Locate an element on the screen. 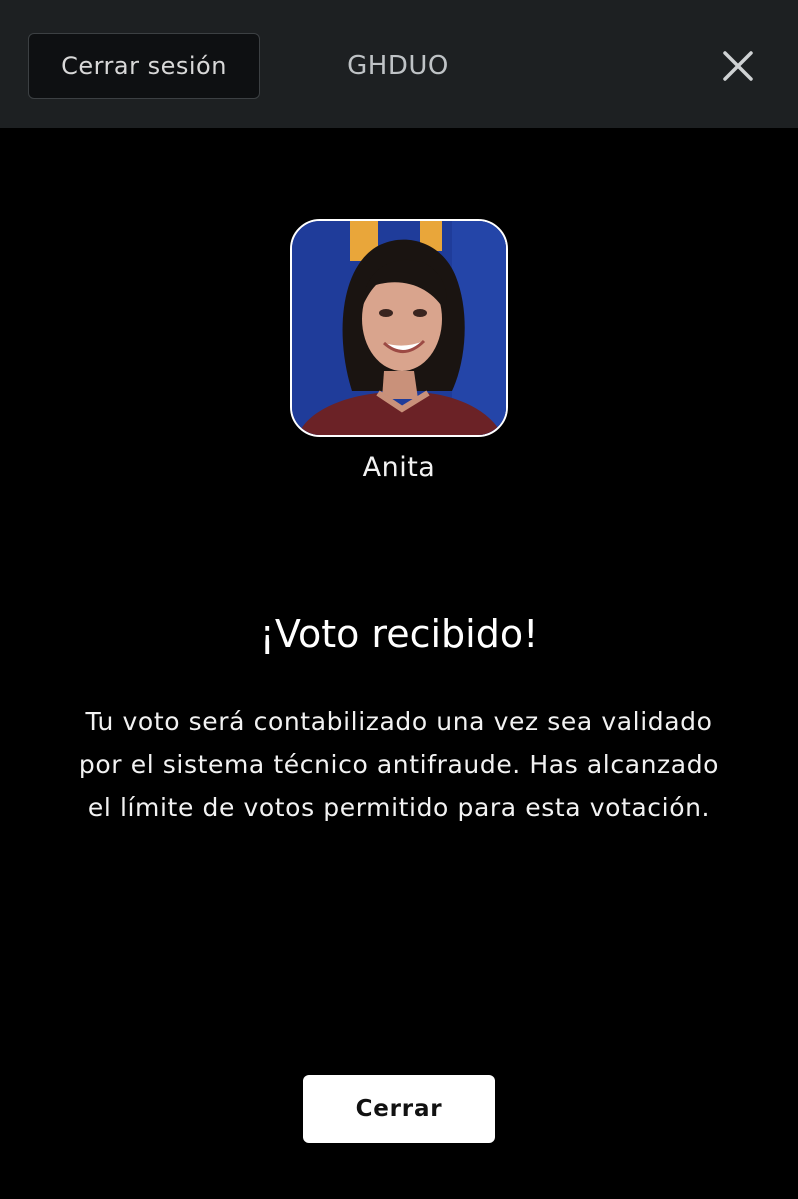 The width and height of the screenshot is (798, 1199). header-title: GHDUO is located at coordinates (398, 66).